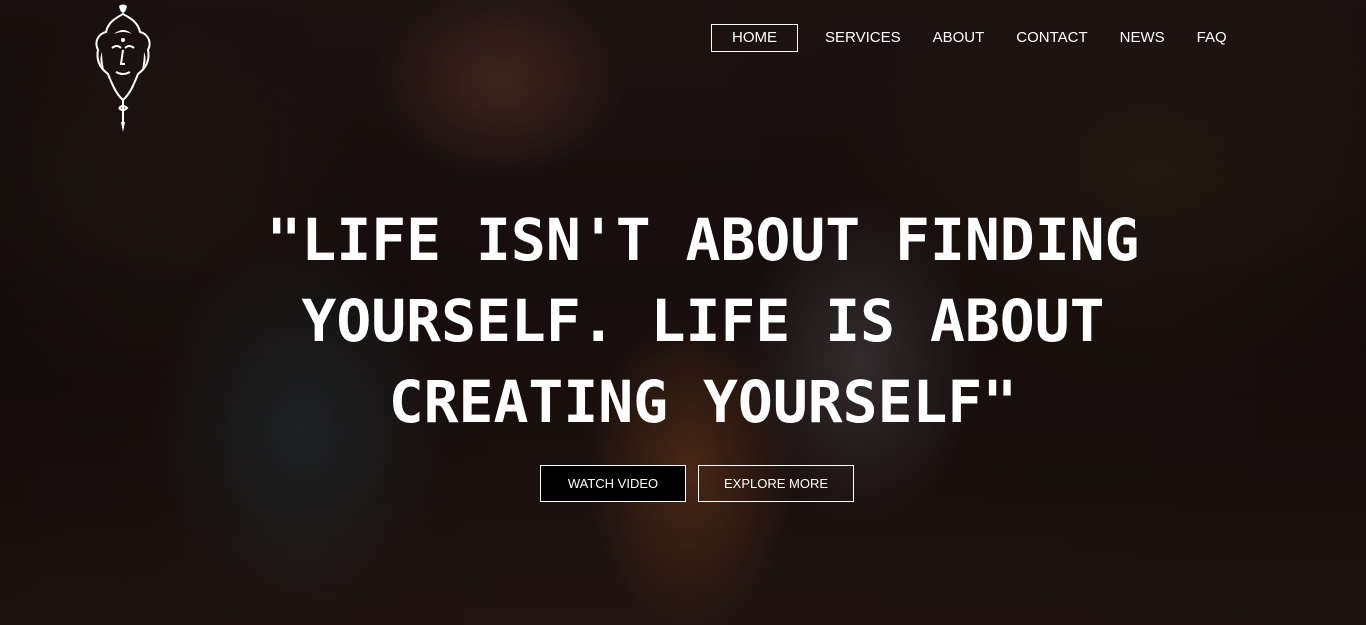 This screenshot has height=625, width=1366. I want to click on nav-faq: FAQ, so click(1212, 38).